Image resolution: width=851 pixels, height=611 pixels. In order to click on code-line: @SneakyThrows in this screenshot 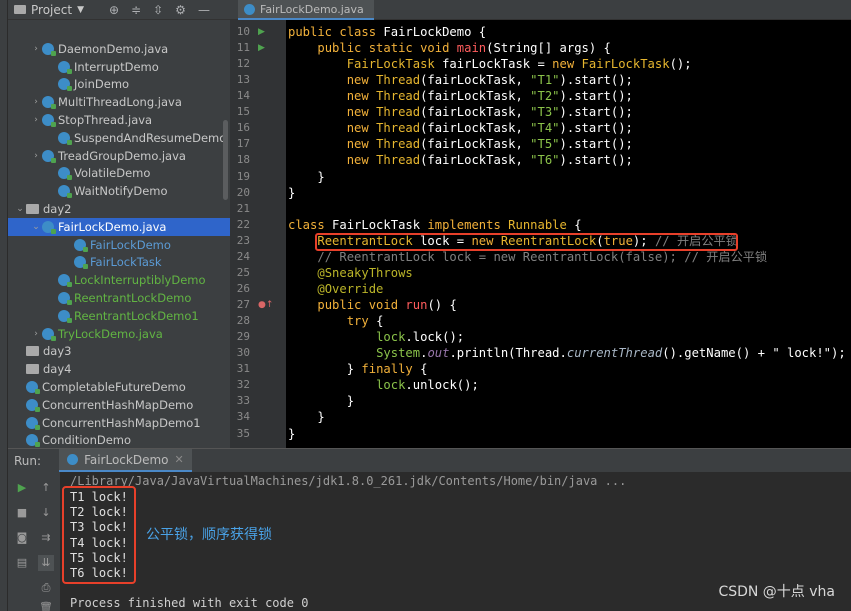, I will do `click(350, 273)`.